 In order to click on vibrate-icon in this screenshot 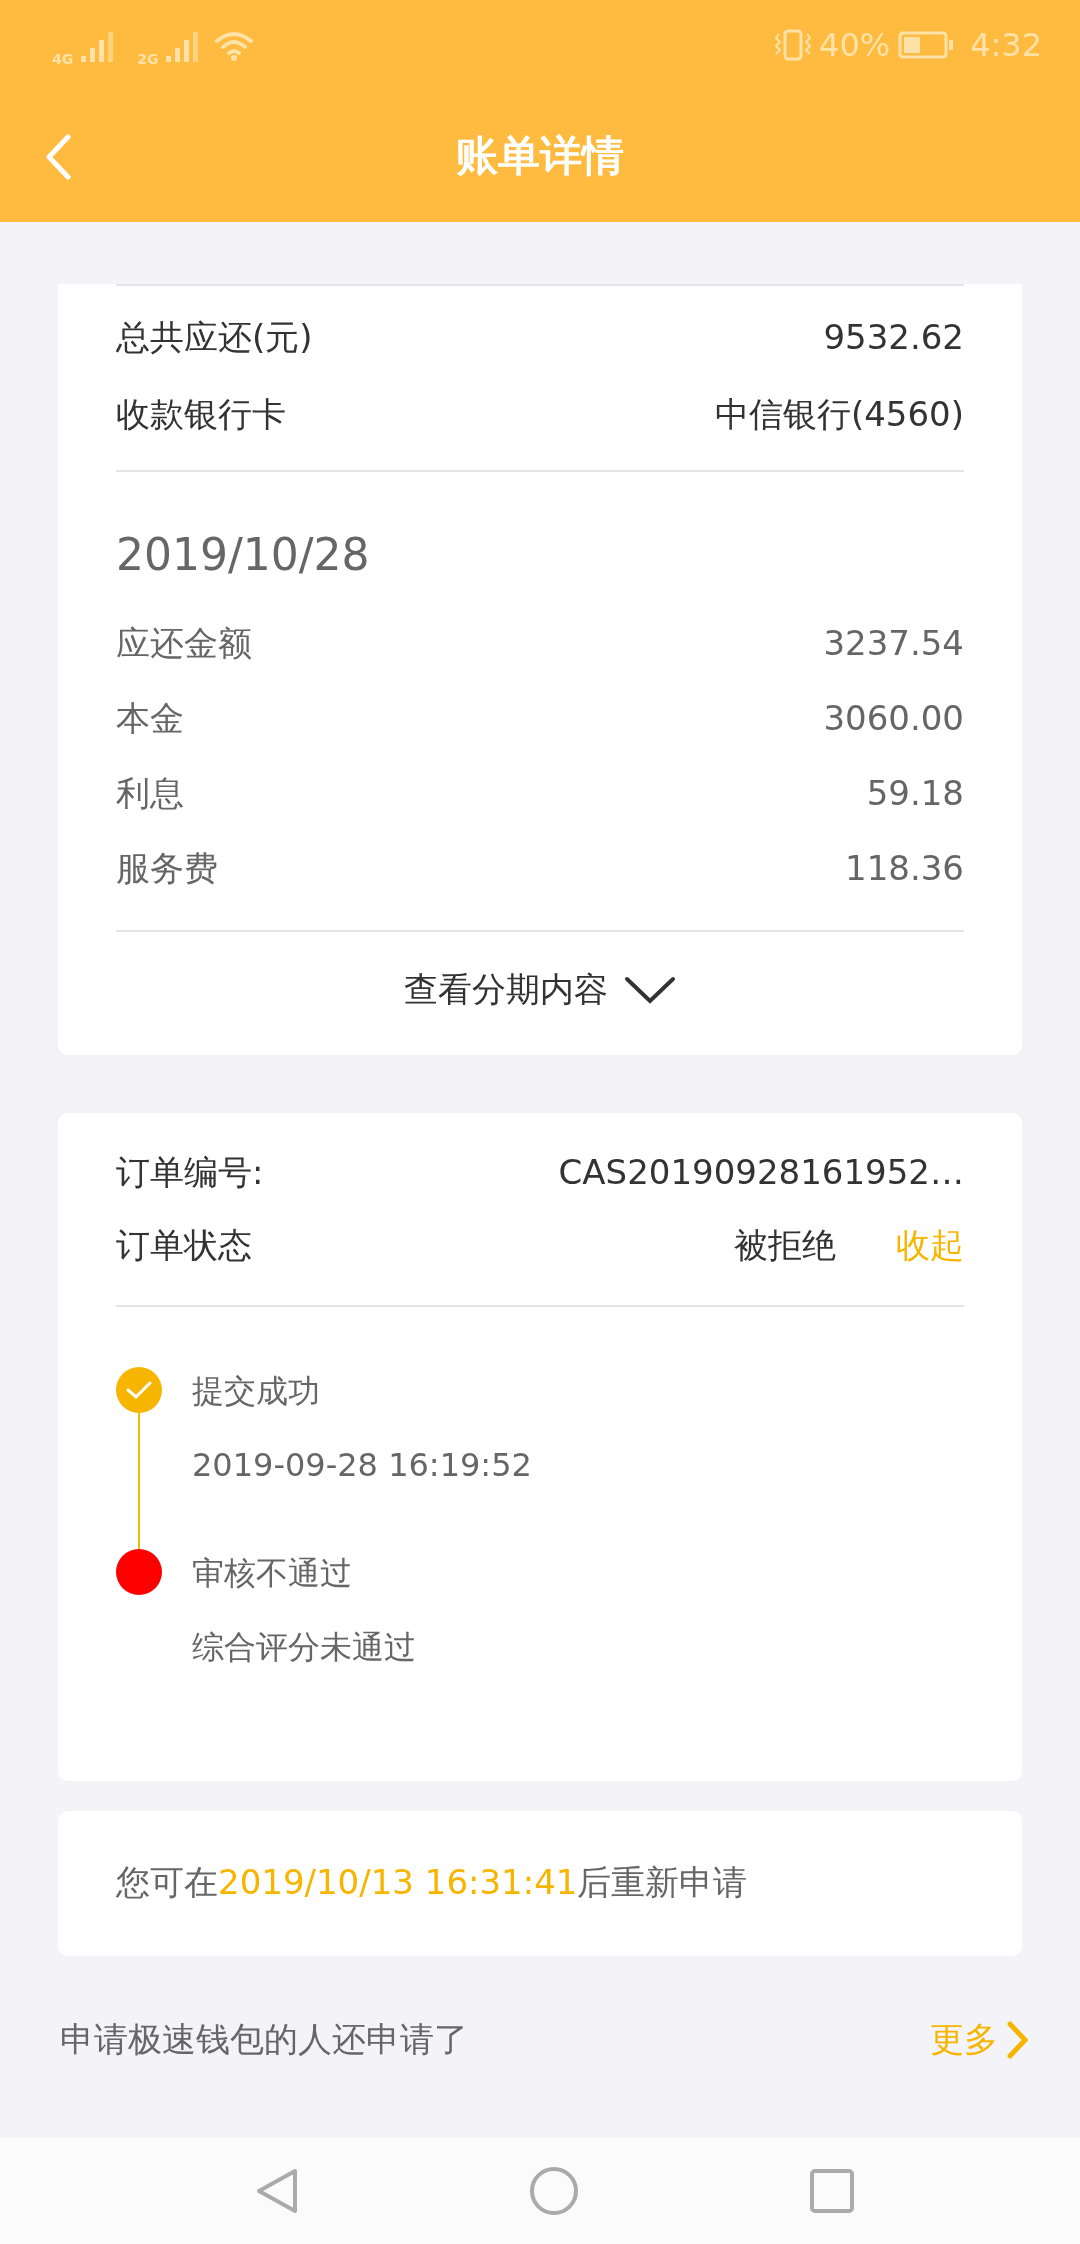, I will do `click(793, 45)`.